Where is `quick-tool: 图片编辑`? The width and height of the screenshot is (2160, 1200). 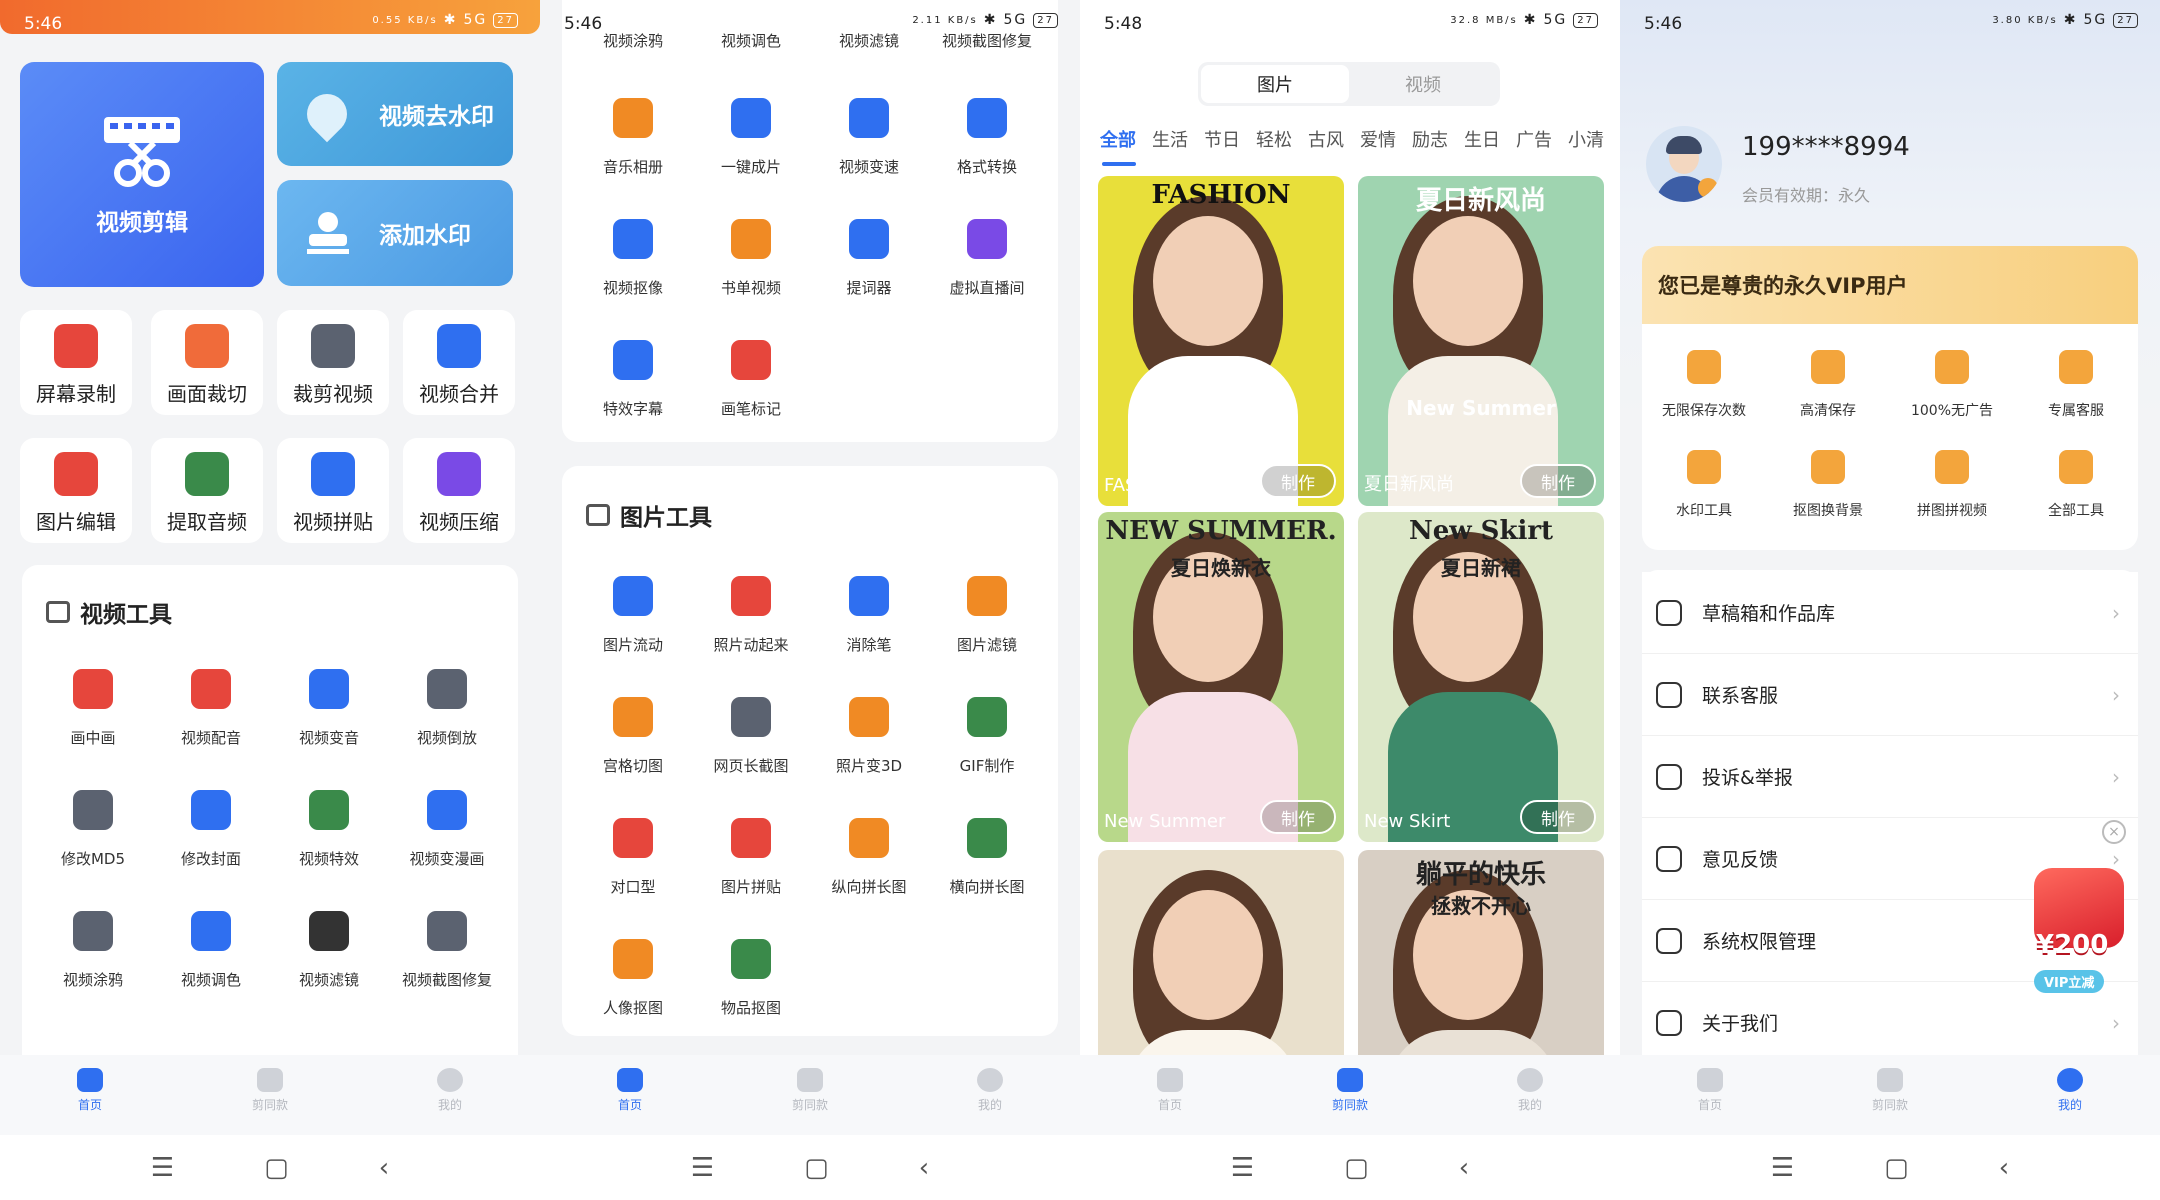 quick-tool: 图片编辑 is located at coordinates (76, 490).